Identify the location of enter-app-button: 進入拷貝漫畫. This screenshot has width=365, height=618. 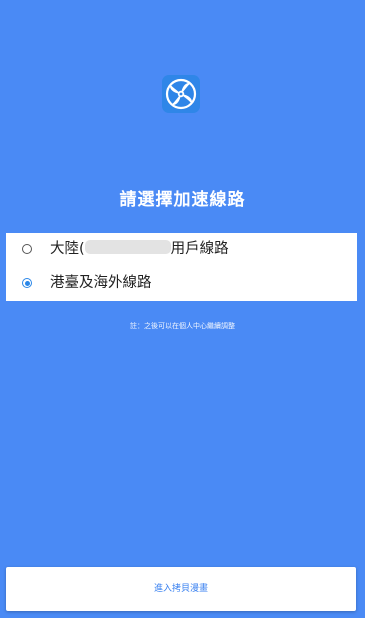
(181, 589).